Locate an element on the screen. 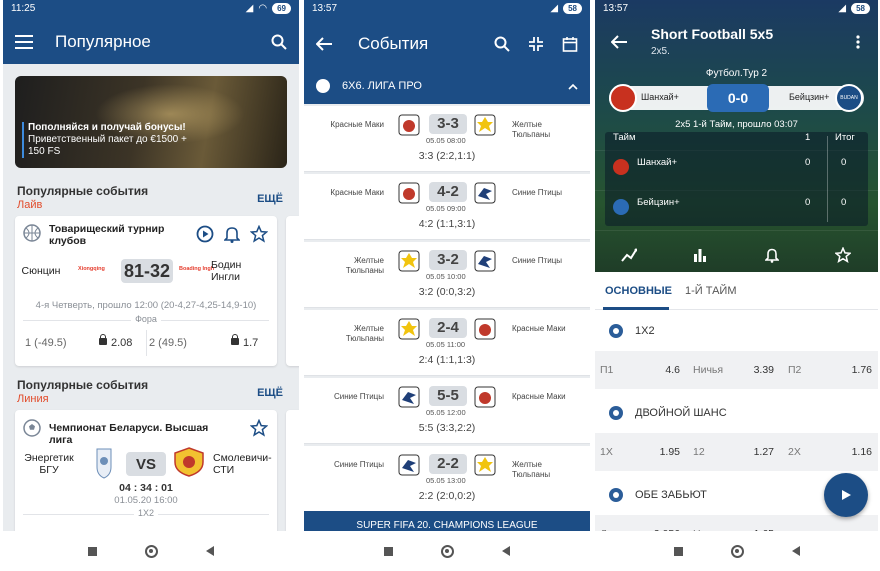  divider is located at coordinates (146, 343).